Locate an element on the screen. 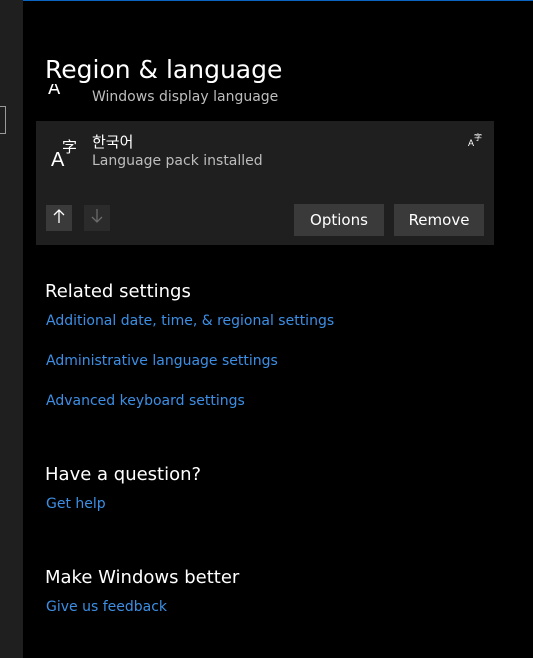 Image resolution: width=533 pixels, height=658 pixels. make-windows-better-heading: Make Windows better is located at coordinates (142, 577).